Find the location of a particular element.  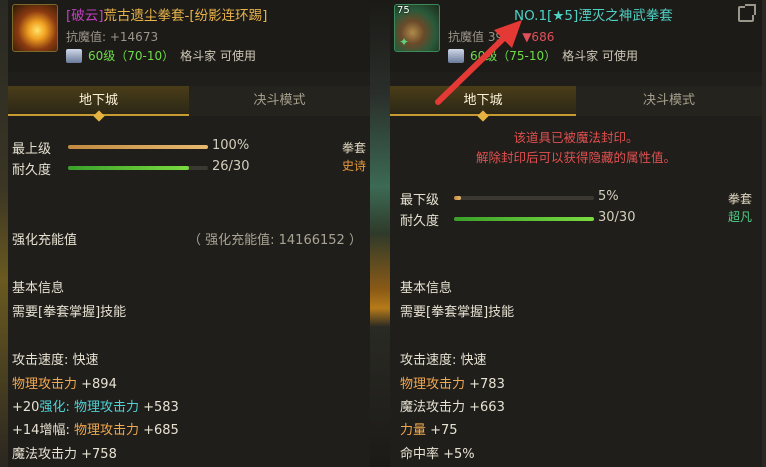

right-edge-strip is located at coordinates (764, 233).